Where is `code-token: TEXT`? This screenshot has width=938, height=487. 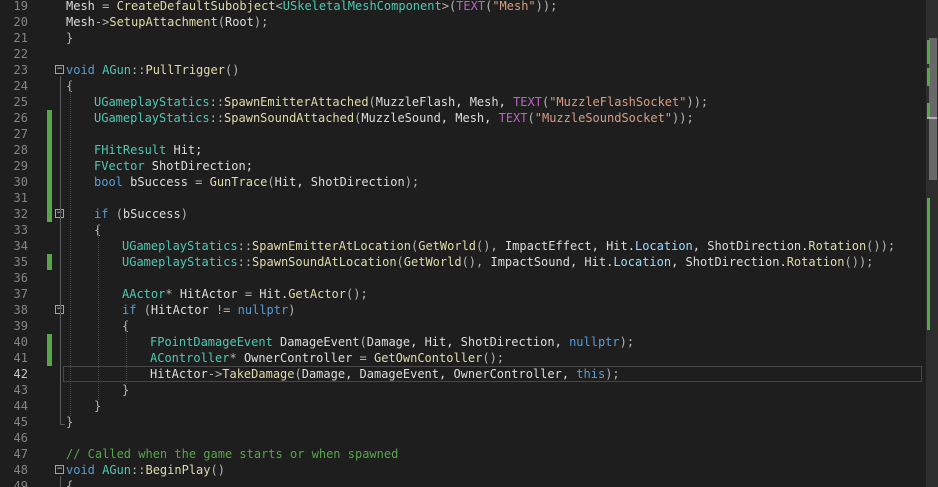 code-token: TEXT is located at coordinates (513, 118).